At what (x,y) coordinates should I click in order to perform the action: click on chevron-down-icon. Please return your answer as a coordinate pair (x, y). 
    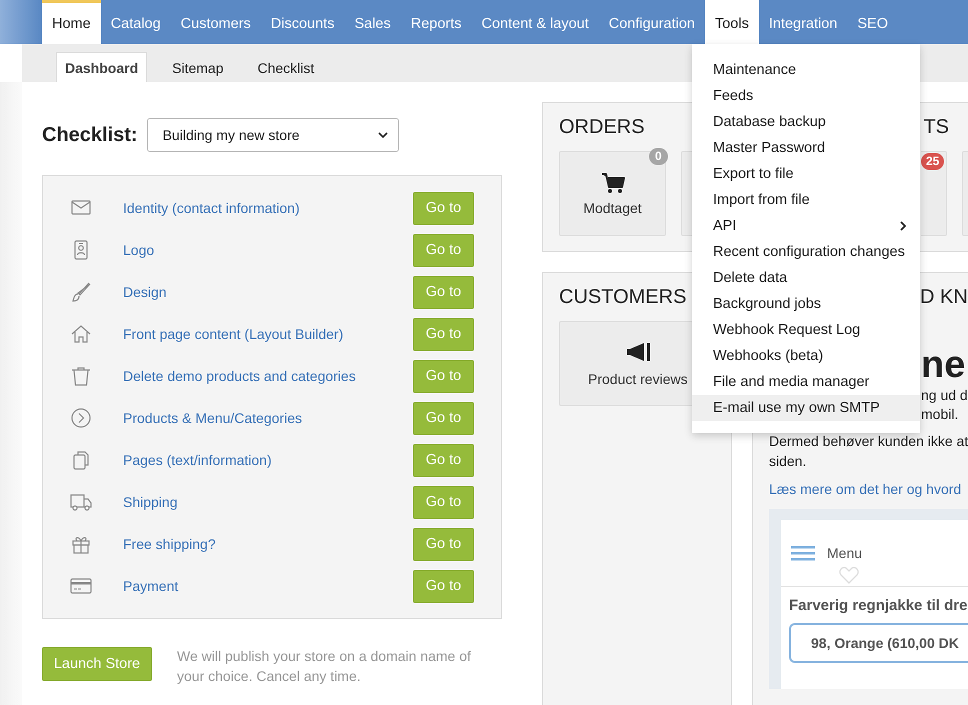
    Looking at the image, I should click on (383, 135).